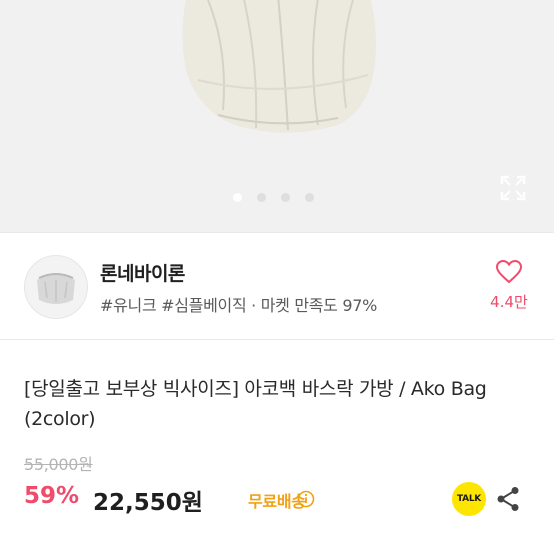  What do you see at coordinates (277, 198) in the screenshot?
I see `carousel-indicator` at bounding box center [277, 198].